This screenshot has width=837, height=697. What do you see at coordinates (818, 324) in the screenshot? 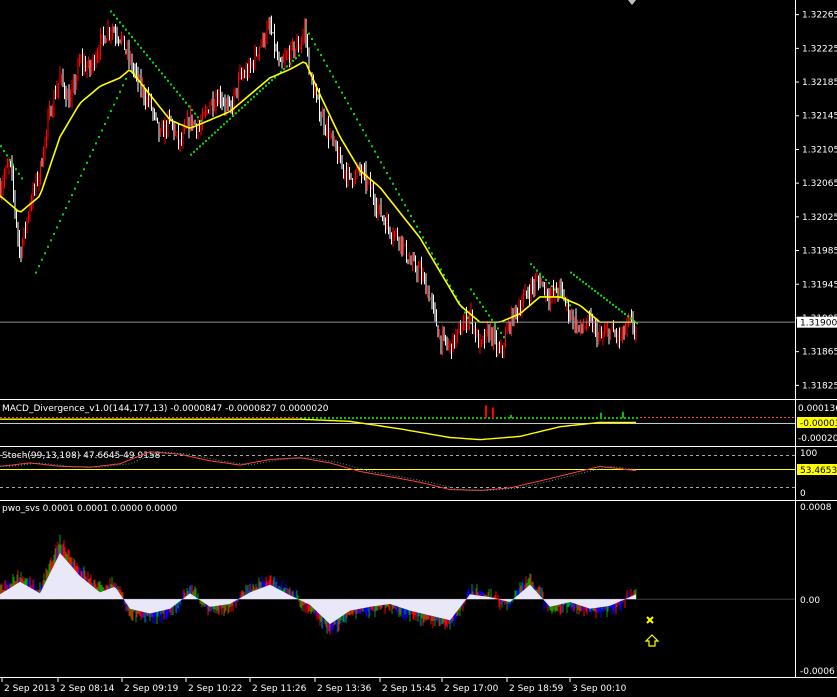
I see `current-price-label: 1.31900` at bounding box center [818, 324].